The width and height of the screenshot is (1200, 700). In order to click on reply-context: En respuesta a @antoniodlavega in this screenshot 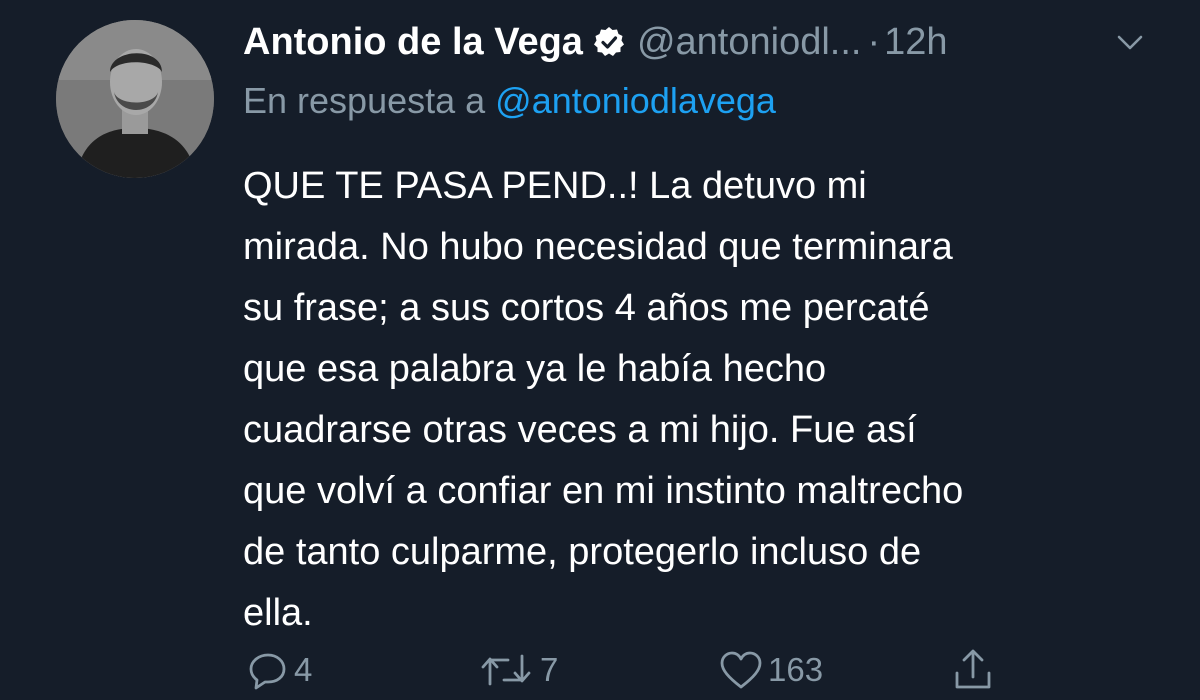, I will do `click(509, 101)`.